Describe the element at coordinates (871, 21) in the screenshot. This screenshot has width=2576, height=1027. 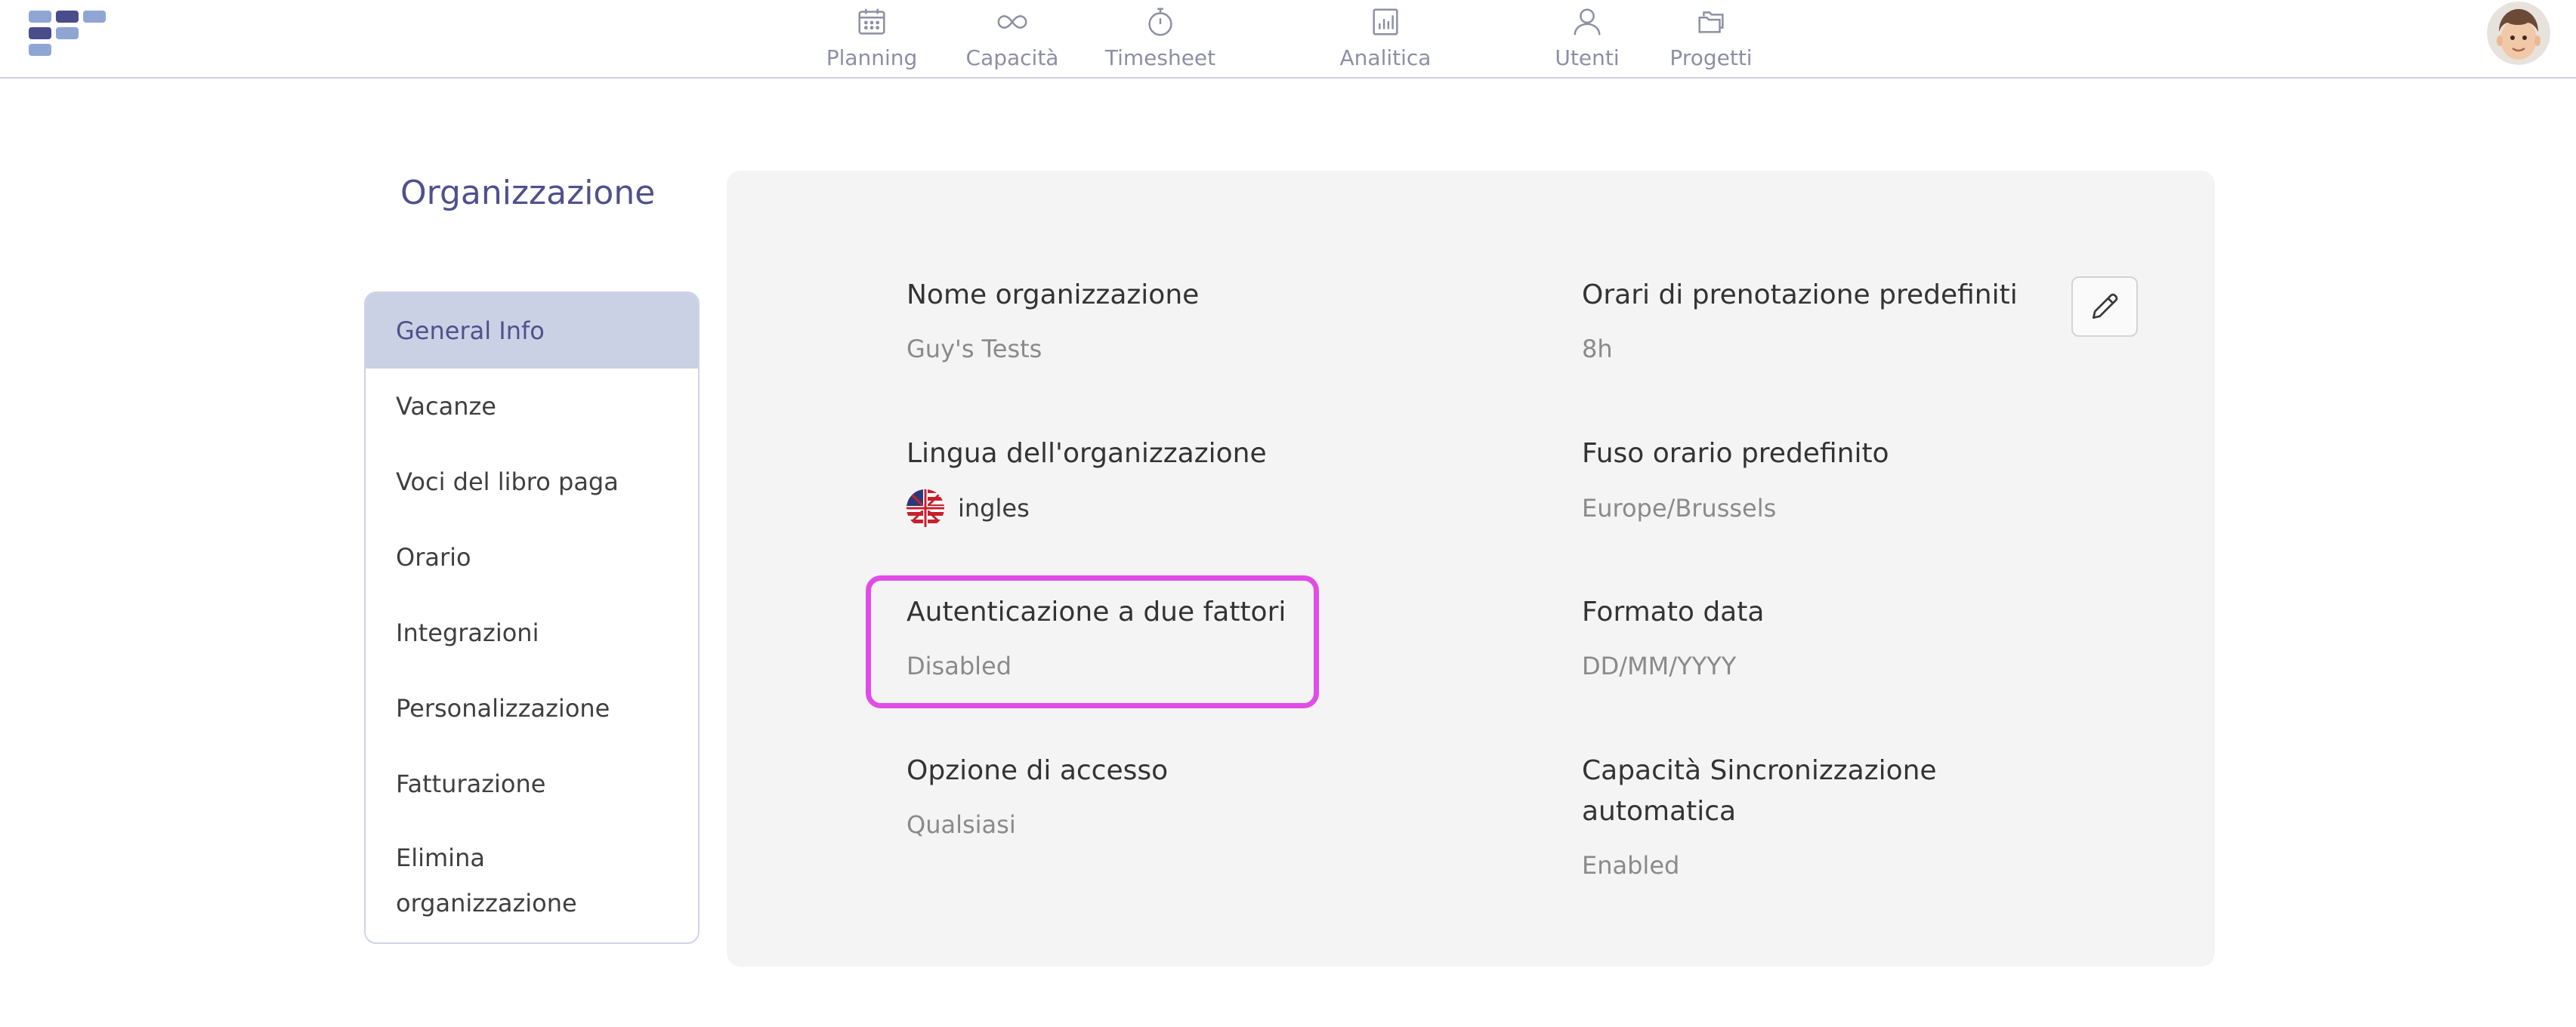
I see `calendar-icon` at that location.